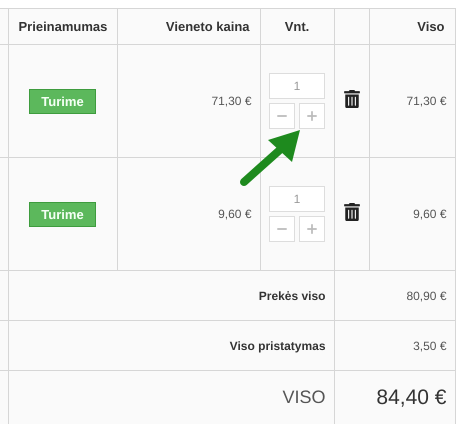  What do you see at coordinates (429, 345) in the screenshot?
I see `summary-value: 3,50 €` at bounding box center [429, 345].